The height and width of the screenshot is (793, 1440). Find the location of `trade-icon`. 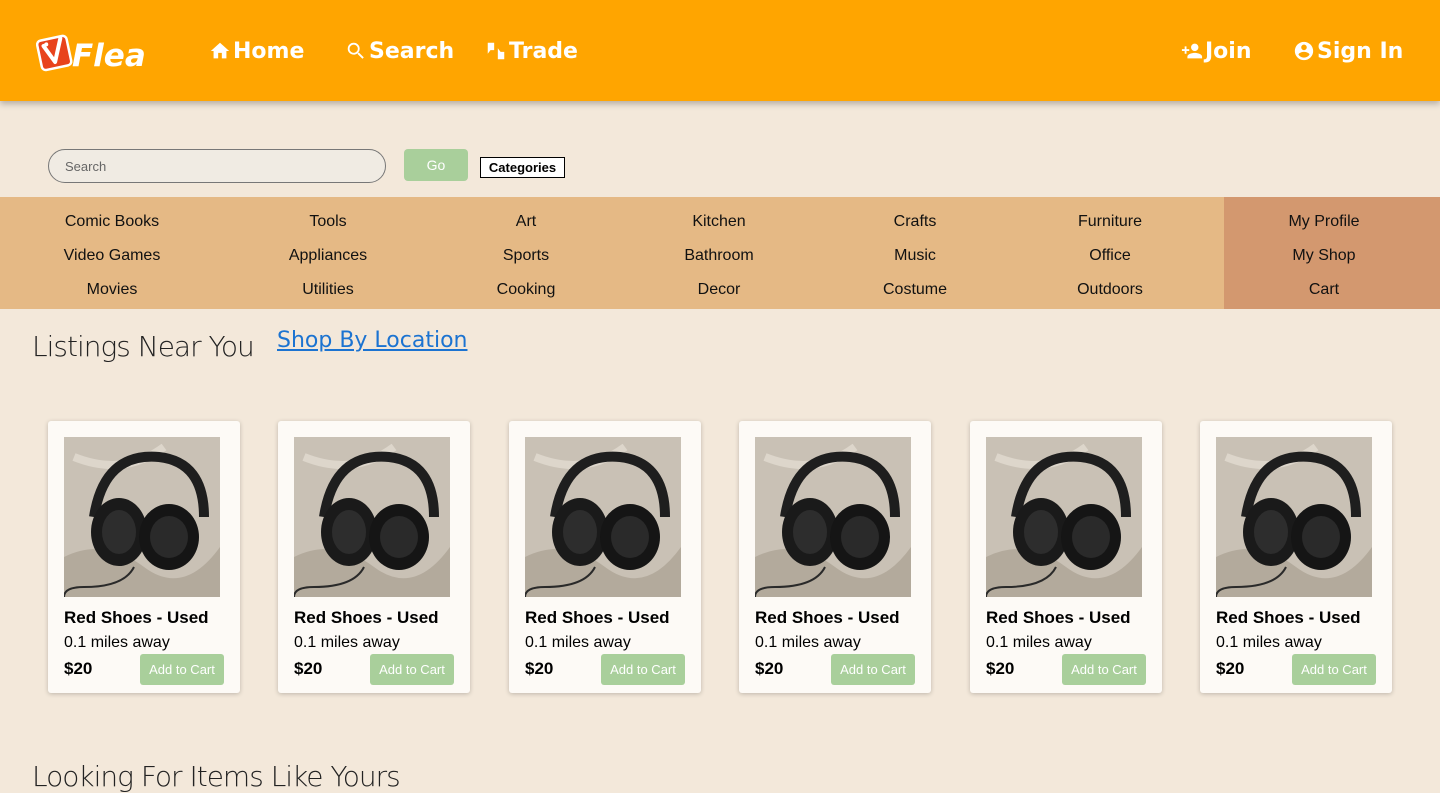

trade-icon is located at coordinates (496, 51).